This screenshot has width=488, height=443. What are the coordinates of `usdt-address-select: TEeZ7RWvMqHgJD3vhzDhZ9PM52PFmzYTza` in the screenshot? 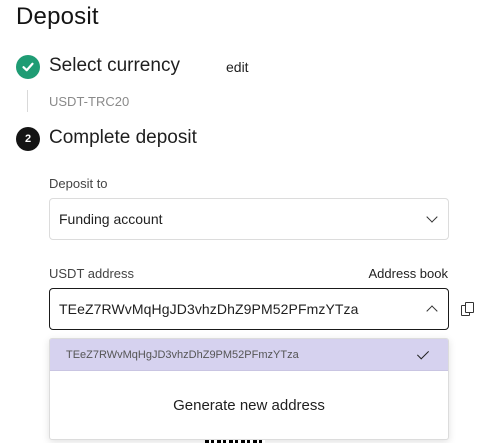 It's located at (249, 309).